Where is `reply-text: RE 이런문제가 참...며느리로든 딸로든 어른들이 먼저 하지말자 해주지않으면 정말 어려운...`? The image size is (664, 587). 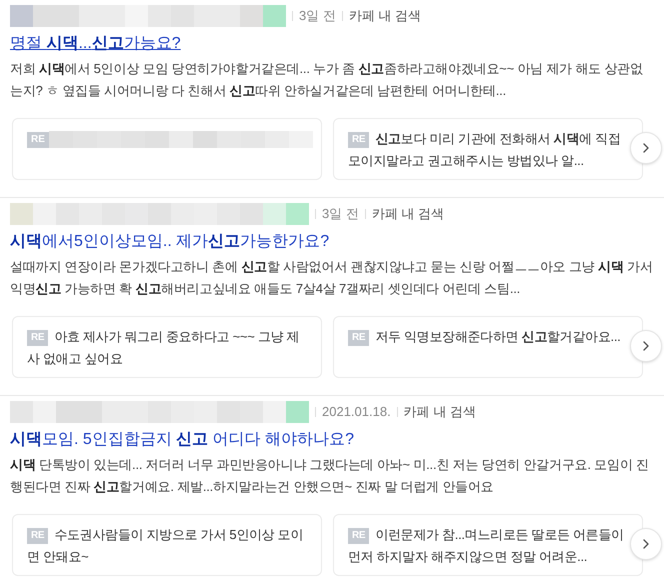
reply-text: RE 이런문제가 참...며느리로든 딸로든 어른들이 먼저 하지말자 해주지않으면 정말 어려운... is located at coordinates (486, 546).